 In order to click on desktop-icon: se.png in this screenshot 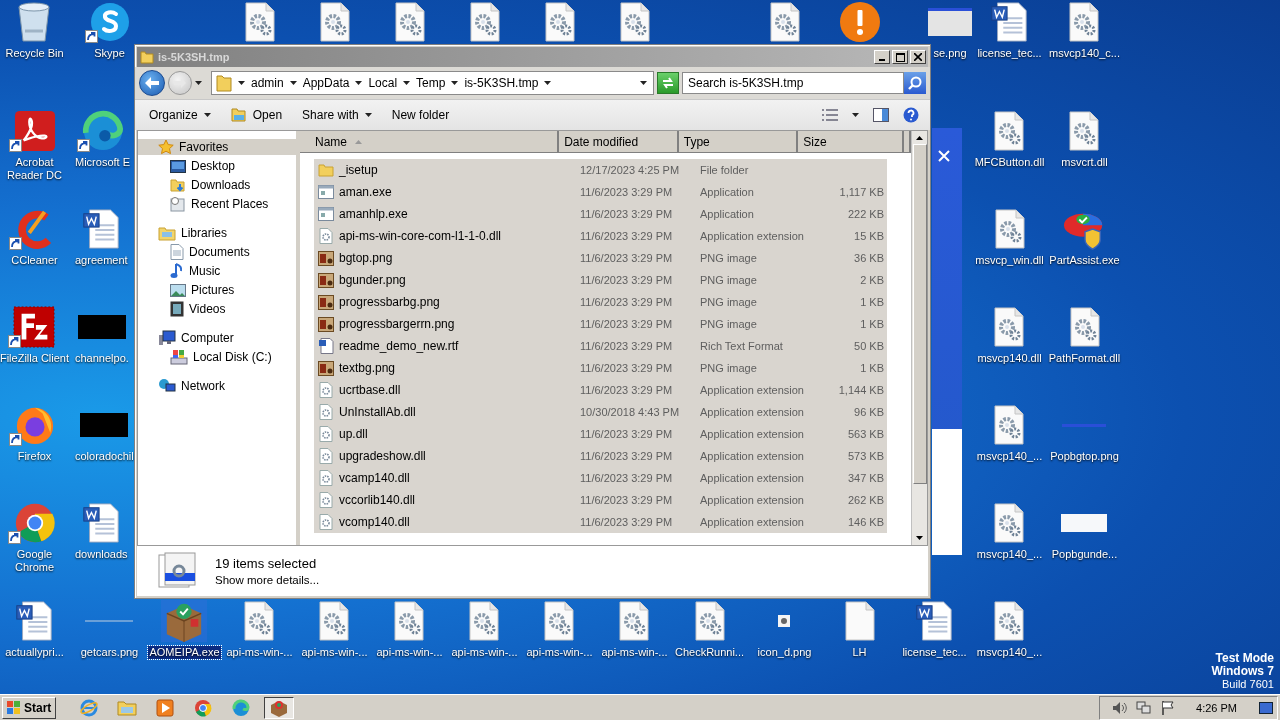, I will do `click(950, 30)`.